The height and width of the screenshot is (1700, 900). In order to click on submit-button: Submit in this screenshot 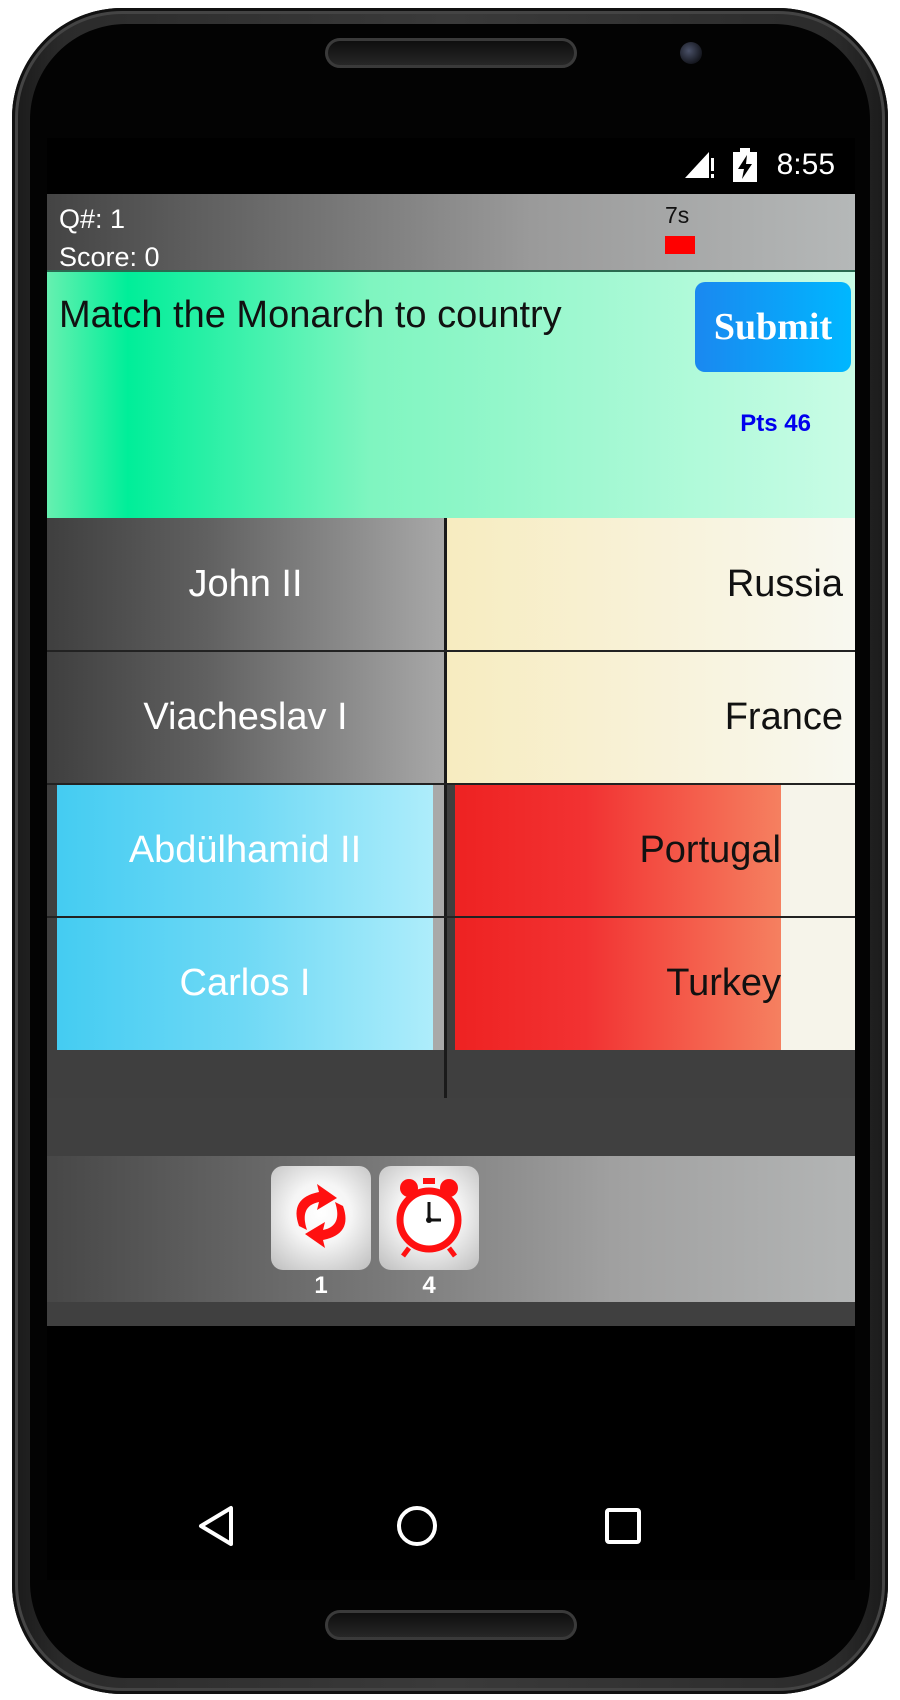, I will do `click(773, 327)`.